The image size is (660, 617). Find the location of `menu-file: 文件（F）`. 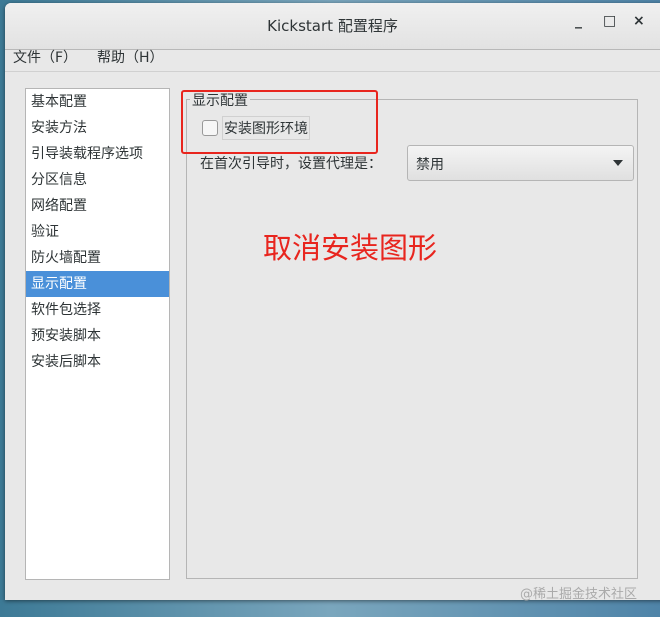

menu-file: 文件（F） is located at coordinates (45, 57).